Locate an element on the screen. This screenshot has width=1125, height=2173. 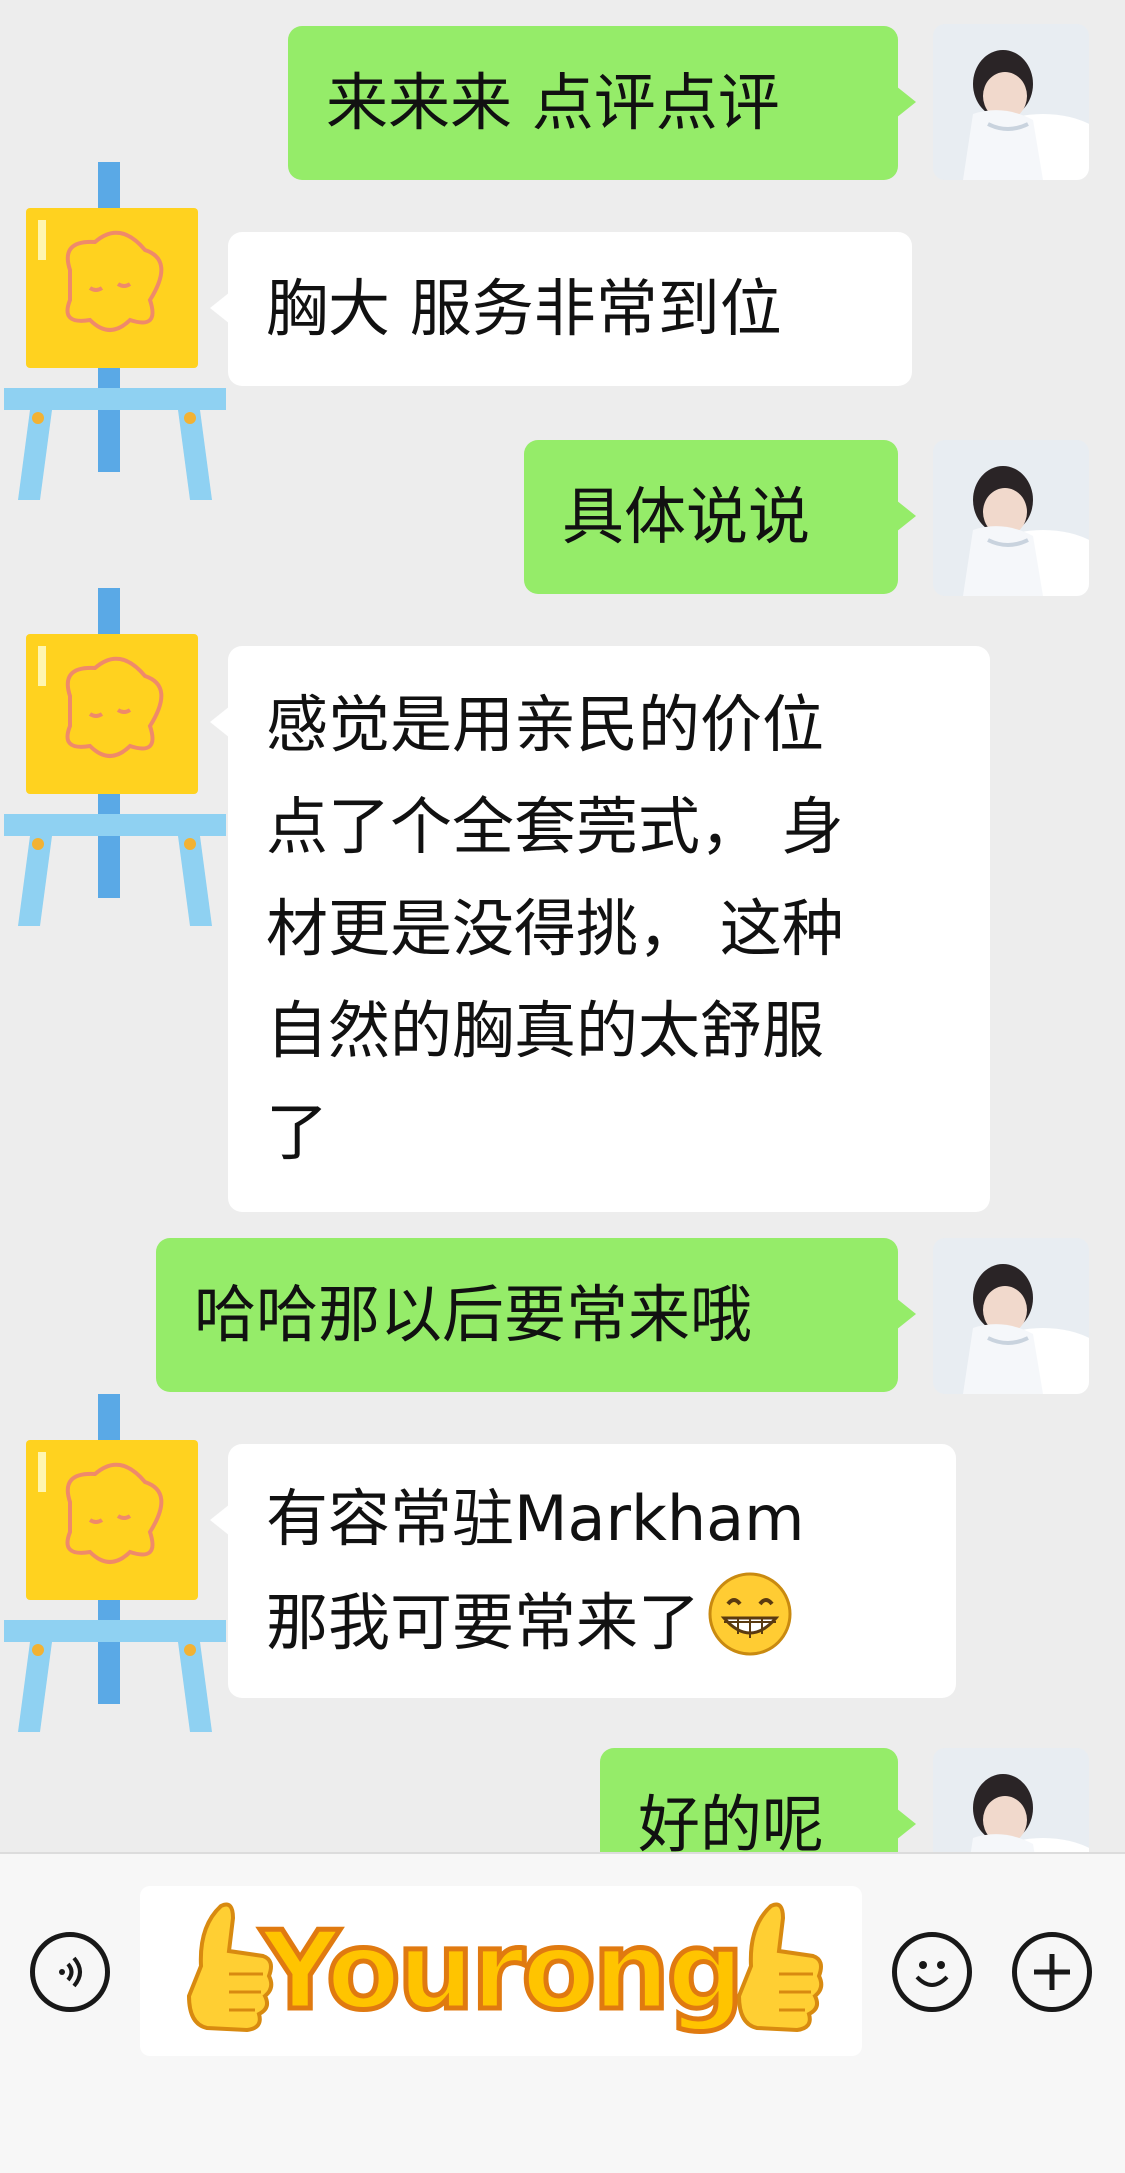
plus-button is located at coordinates (1052, 1972).